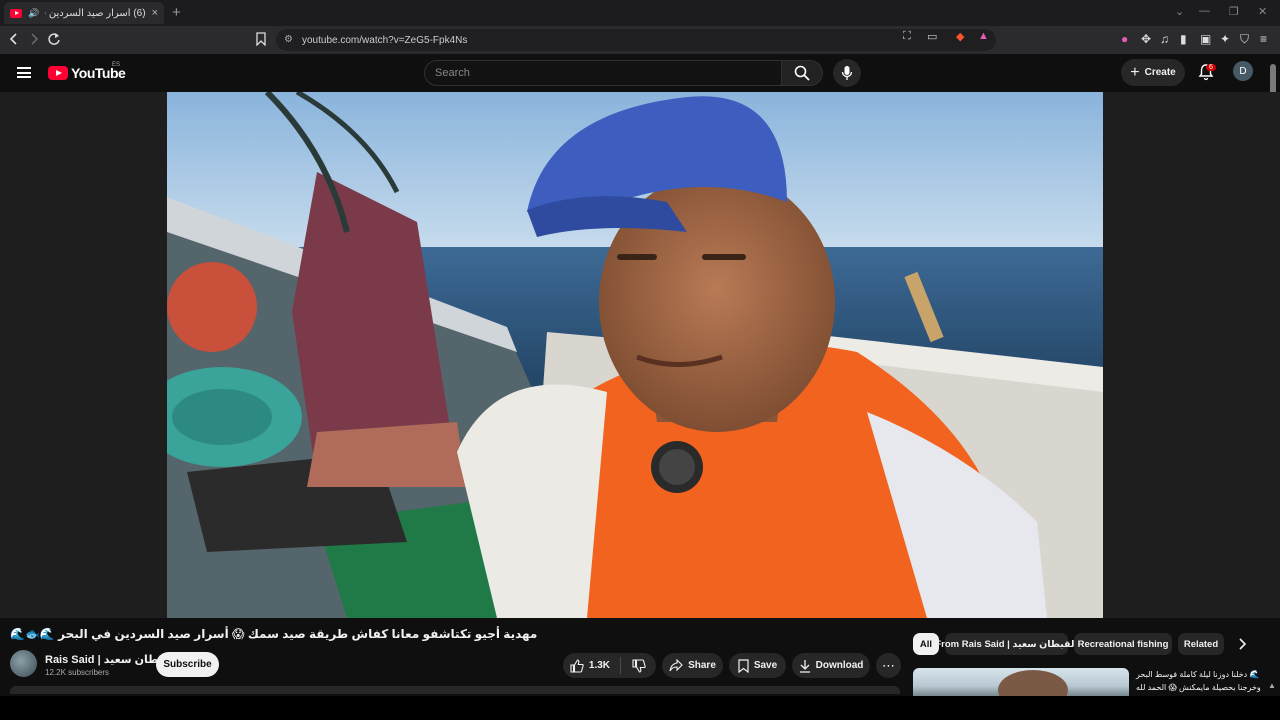  I want to click on address-bar: ⚙ youtube.com/watch?v=ZeG5-Fpk4Ns, so click(636, 40).